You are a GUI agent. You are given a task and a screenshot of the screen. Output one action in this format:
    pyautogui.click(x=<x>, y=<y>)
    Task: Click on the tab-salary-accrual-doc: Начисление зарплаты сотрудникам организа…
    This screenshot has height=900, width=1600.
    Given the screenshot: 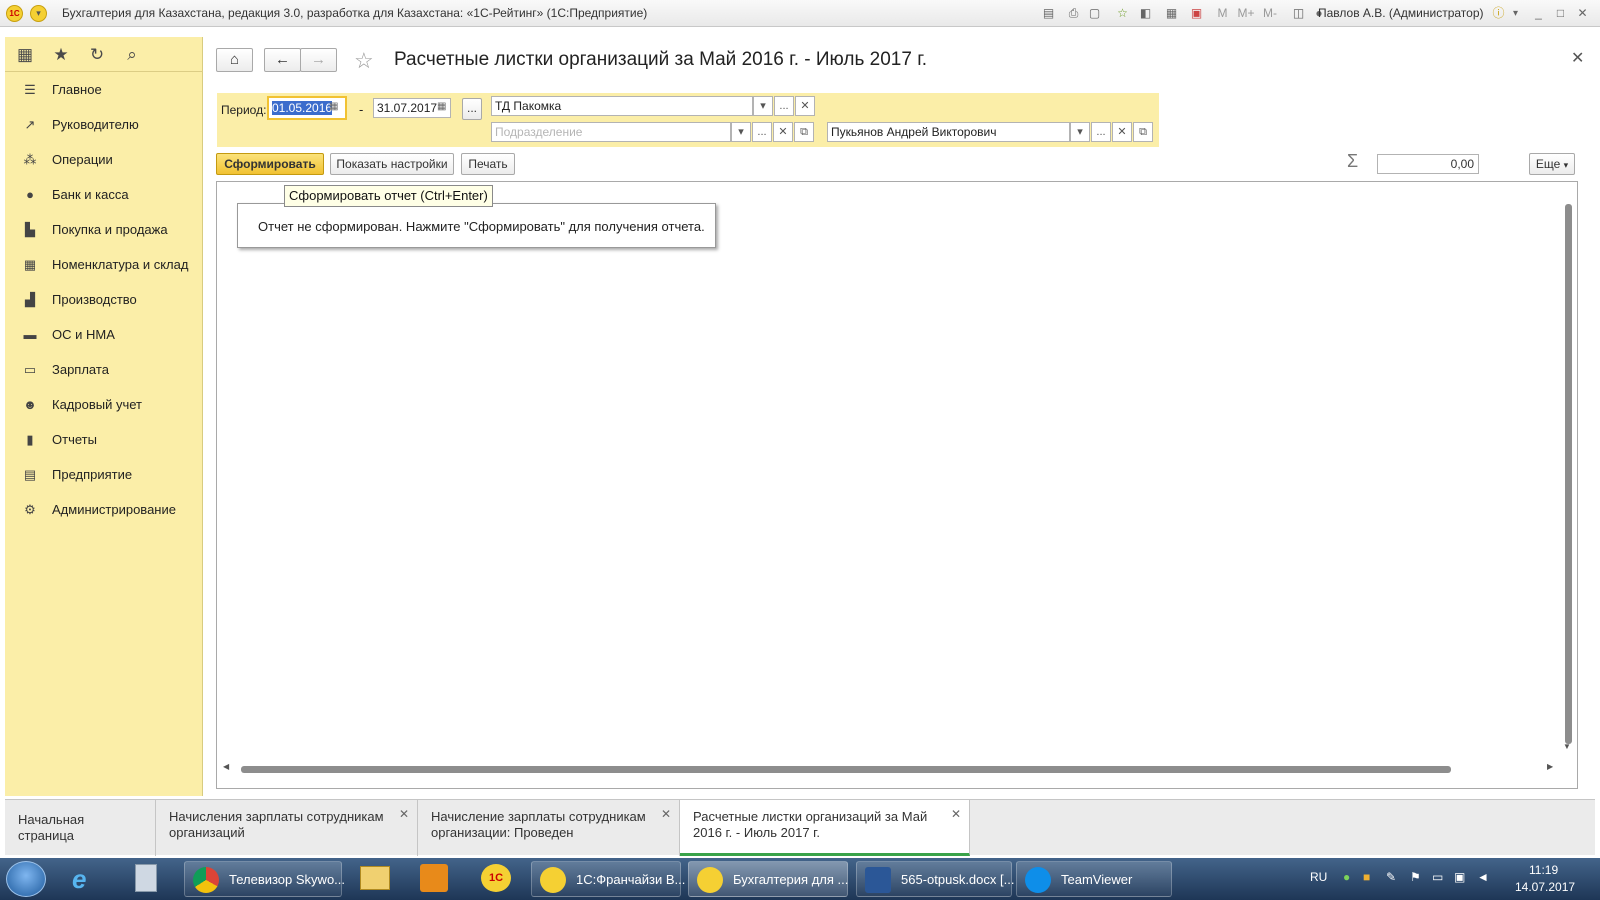 What is the action you would take?
    pyautogui.click(x=549, y=828)
    